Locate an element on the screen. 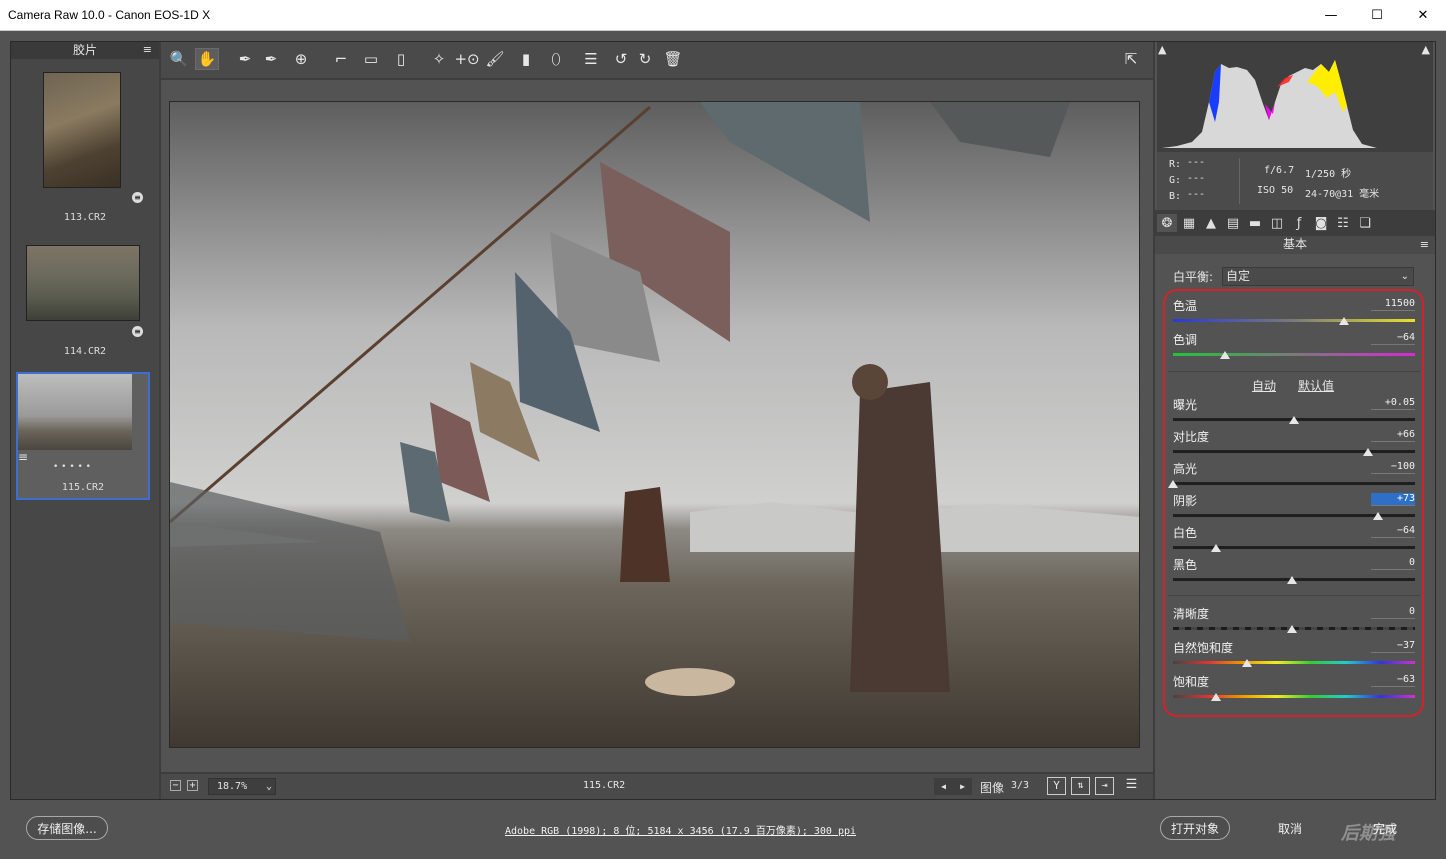  watermark-logo: 后期强 is located at coordinates (1368, 833).